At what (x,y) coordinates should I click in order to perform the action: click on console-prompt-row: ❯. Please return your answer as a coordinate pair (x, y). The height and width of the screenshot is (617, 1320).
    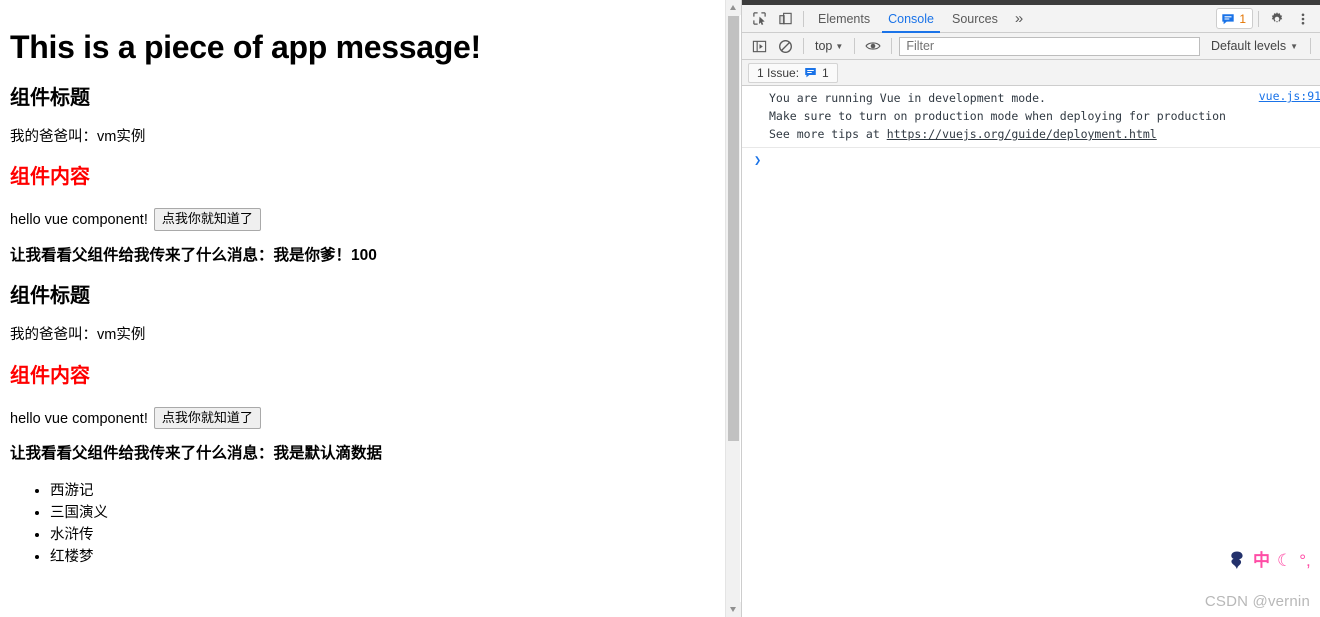
    Looking at the image, I should click on (1031, 158).